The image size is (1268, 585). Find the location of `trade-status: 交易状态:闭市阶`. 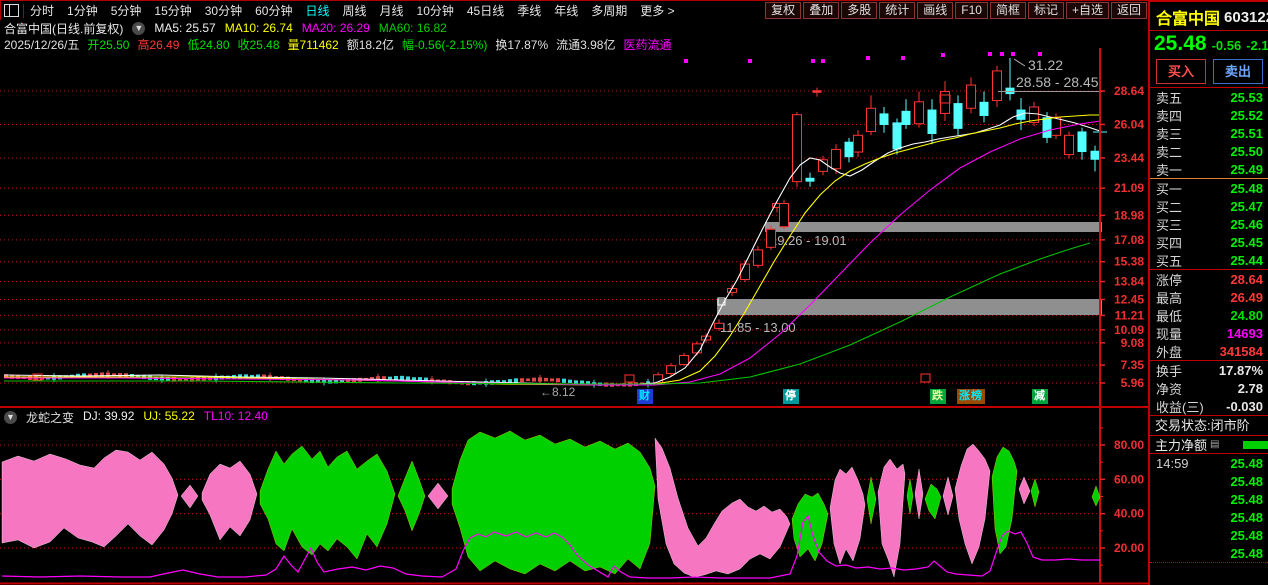

trade-status: 交易状态:闭市阶 is located at coordinates (1202, 425).